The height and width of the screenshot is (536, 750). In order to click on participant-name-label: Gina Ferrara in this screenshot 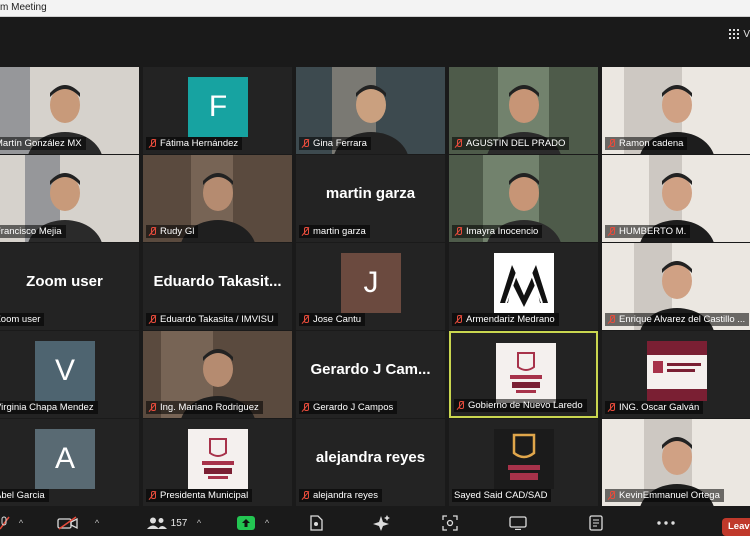, I will do `click(335, 143)`.